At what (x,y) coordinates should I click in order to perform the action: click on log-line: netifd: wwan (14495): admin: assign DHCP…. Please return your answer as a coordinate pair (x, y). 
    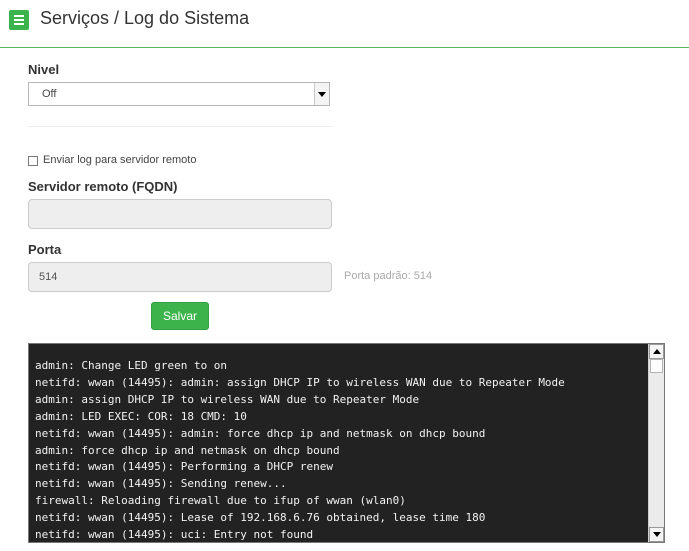
    Looking at the image, I should click on (300, 382).